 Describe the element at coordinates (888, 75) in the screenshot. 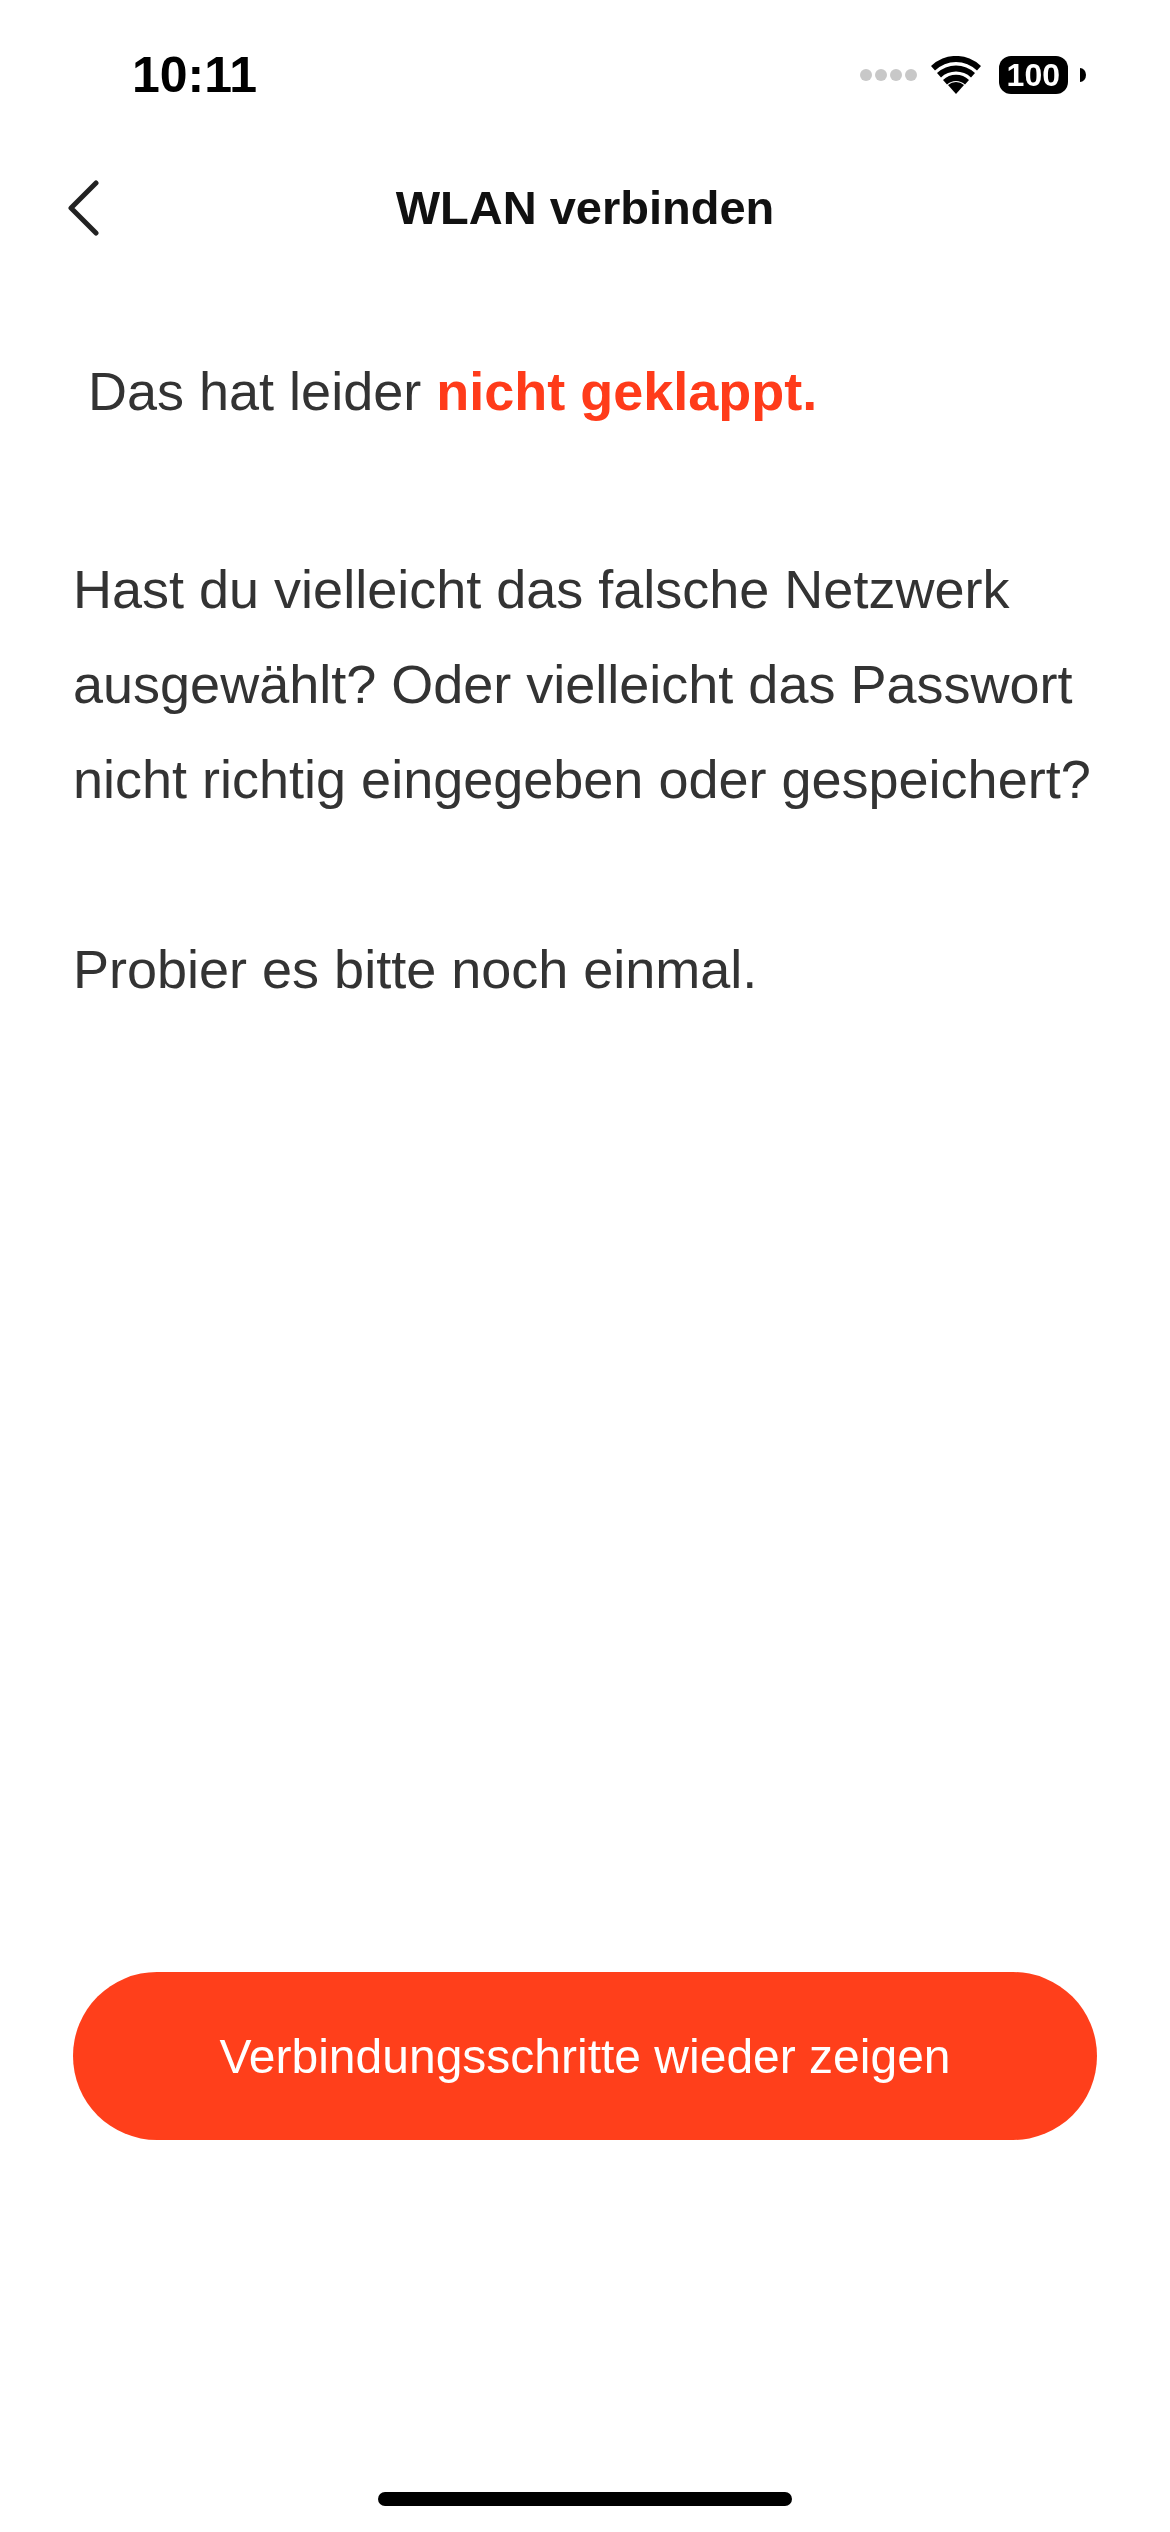

I see `cellular-signal-icon` at that location.